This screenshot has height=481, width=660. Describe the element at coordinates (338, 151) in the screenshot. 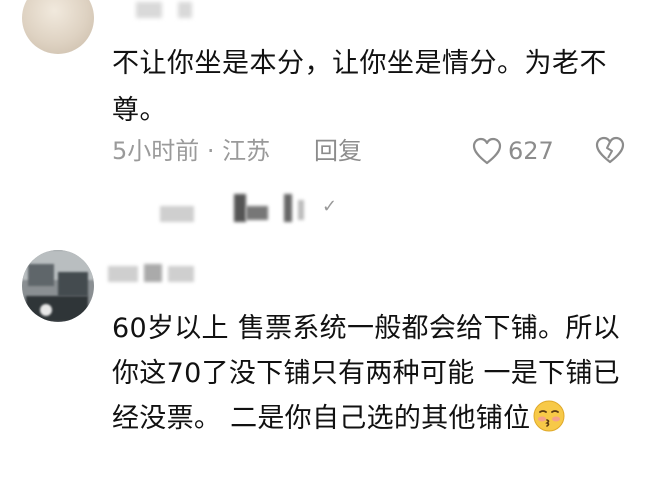

I see `reply-button: 回复` at that location.